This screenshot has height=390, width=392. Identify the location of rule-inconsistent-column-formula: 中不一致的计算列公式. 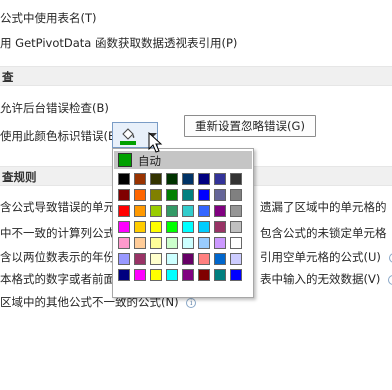
(57, 233).